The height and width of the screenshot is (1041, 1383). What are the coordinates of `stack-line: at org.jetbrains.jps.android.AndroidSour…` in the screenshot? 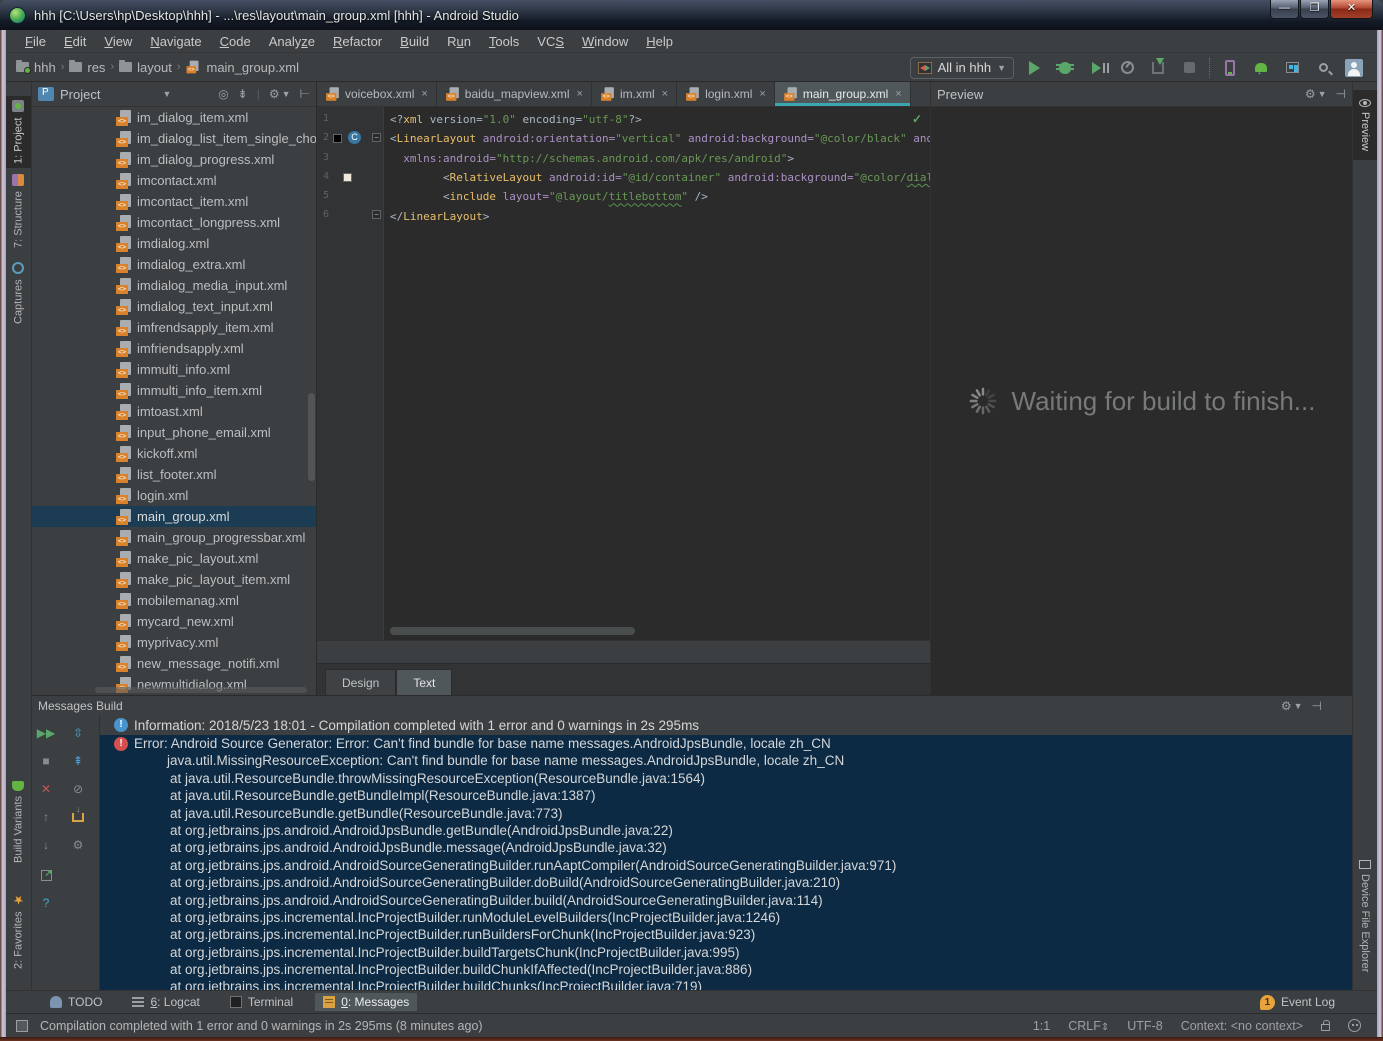 It's located at (726, 882).